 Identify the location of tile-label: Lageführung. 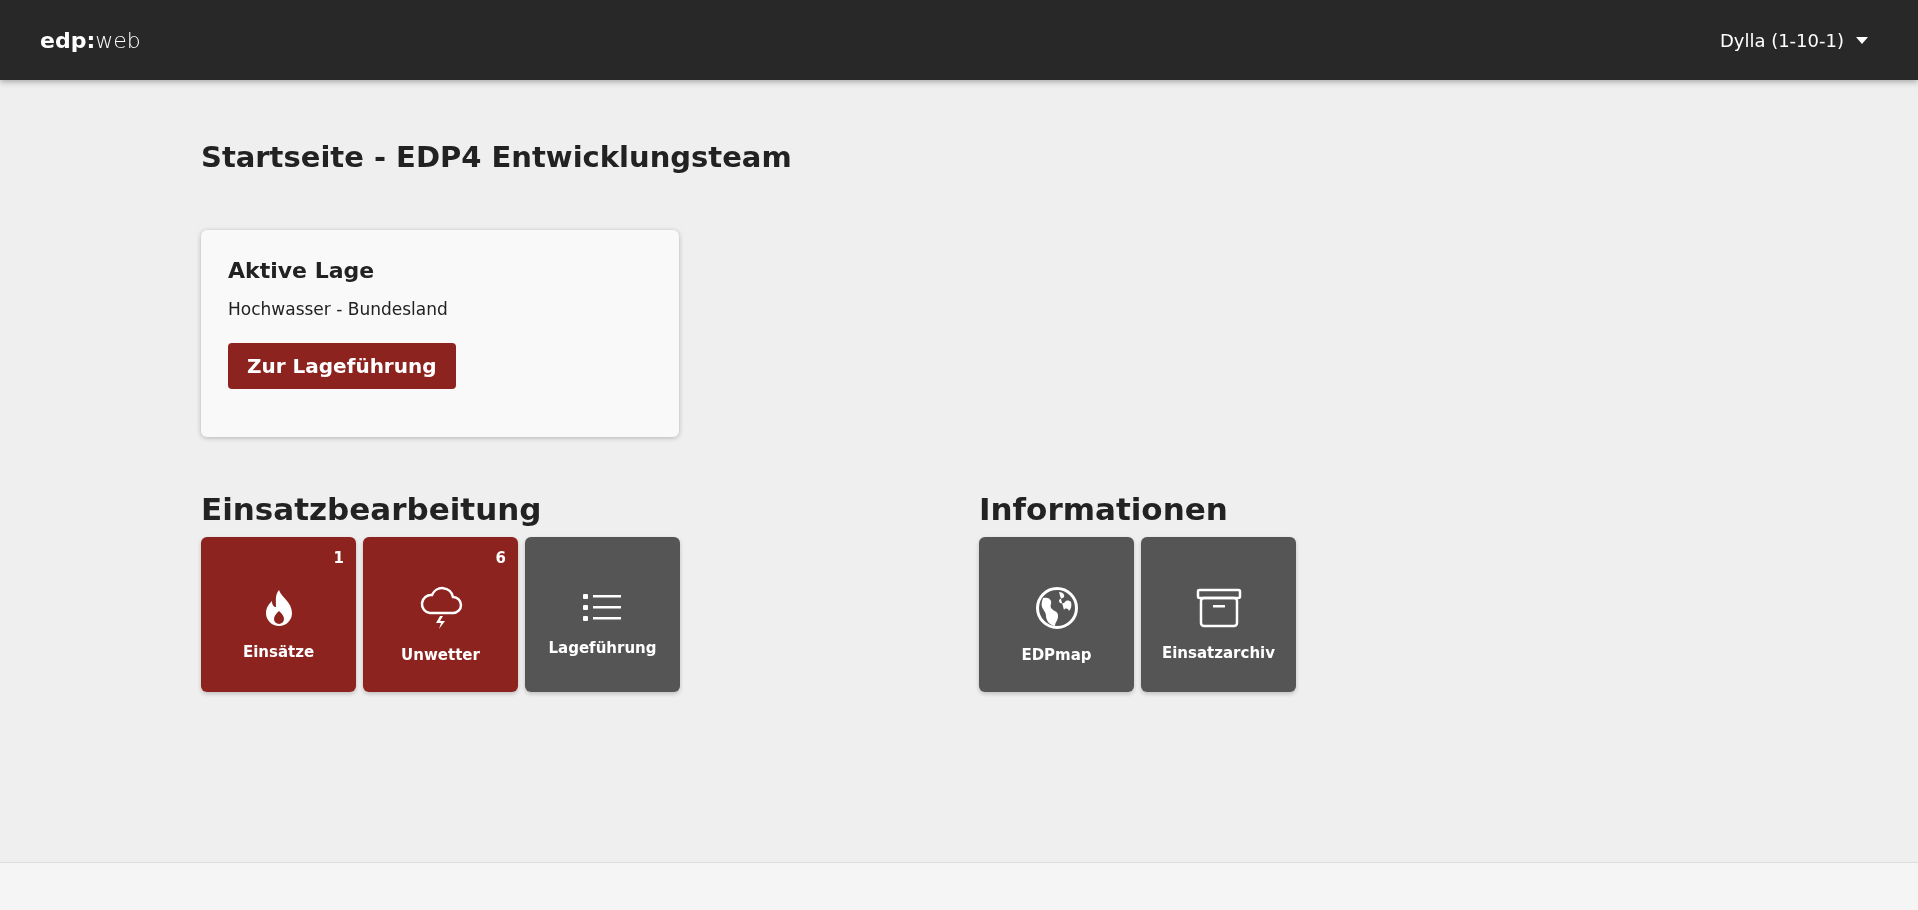
(602, 647).